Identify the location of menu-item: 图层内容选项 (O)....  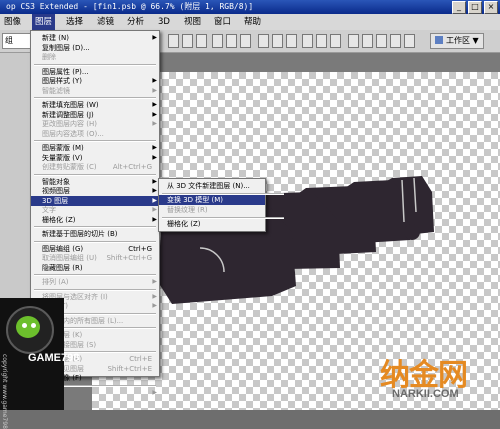
(95, 134).